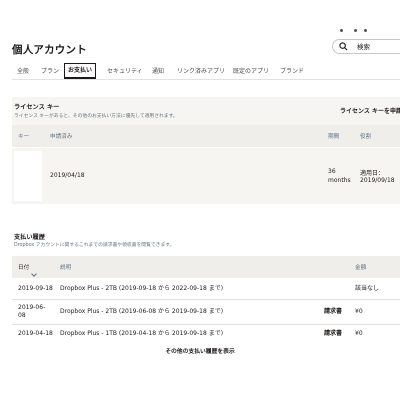  I want to click on search-input, so click(378, 46).